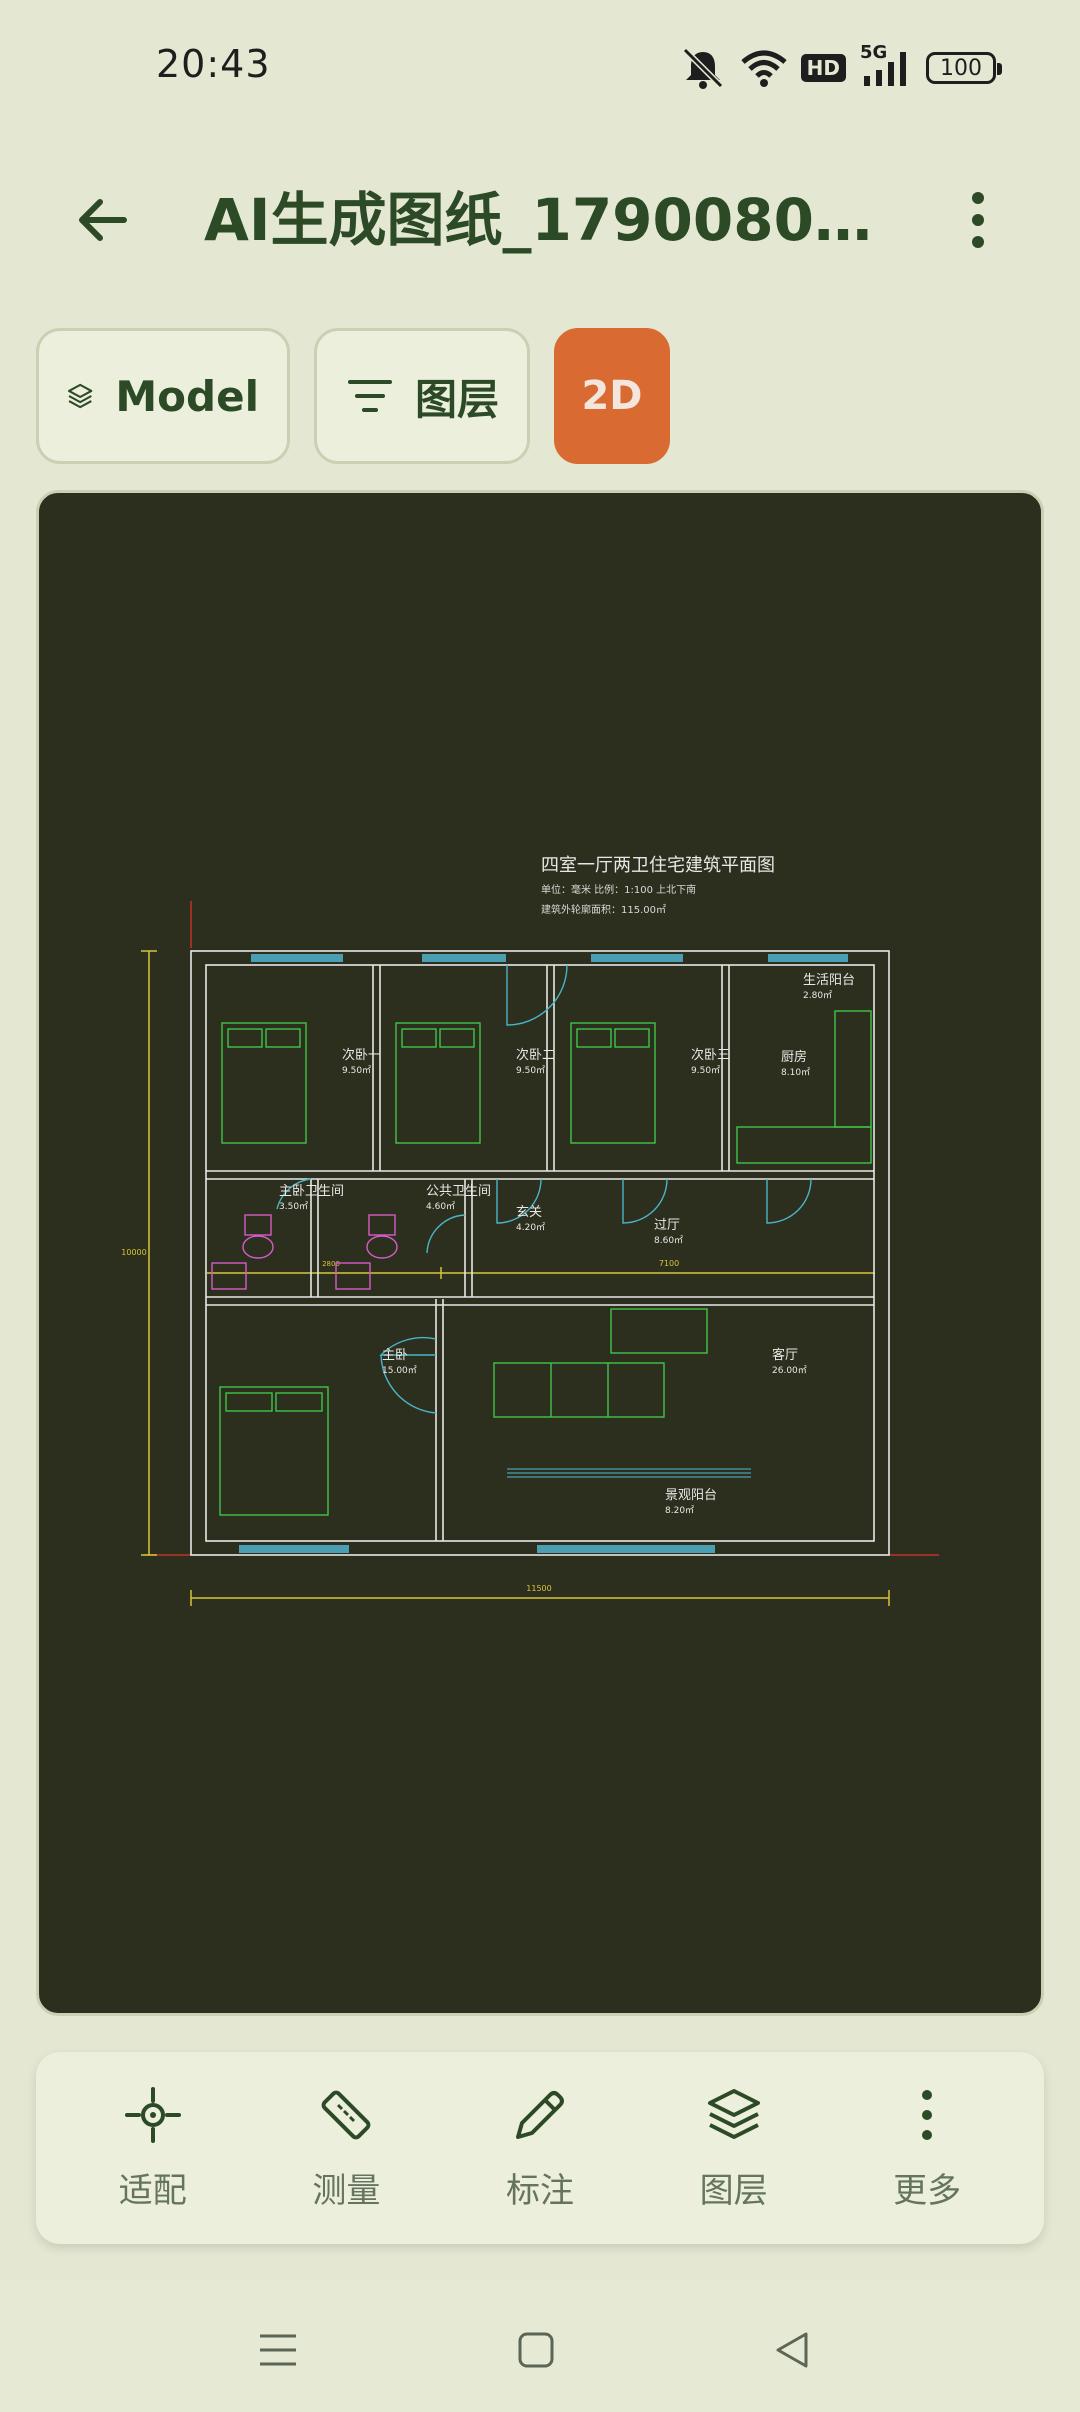  I want to click on filter-icon, so click(370, 396).